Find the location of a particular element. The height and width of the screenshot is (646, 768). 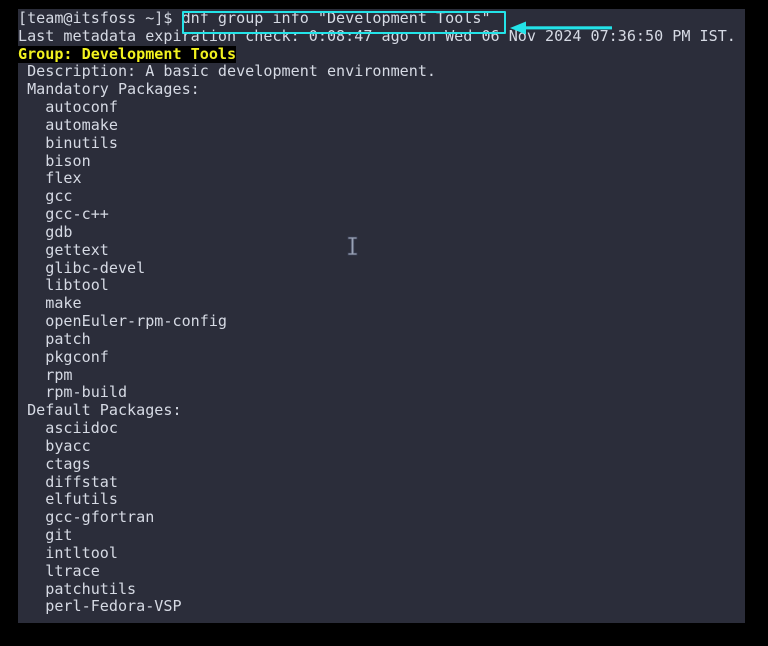

package-list-item: gettext is located at coordinates (63, 249).